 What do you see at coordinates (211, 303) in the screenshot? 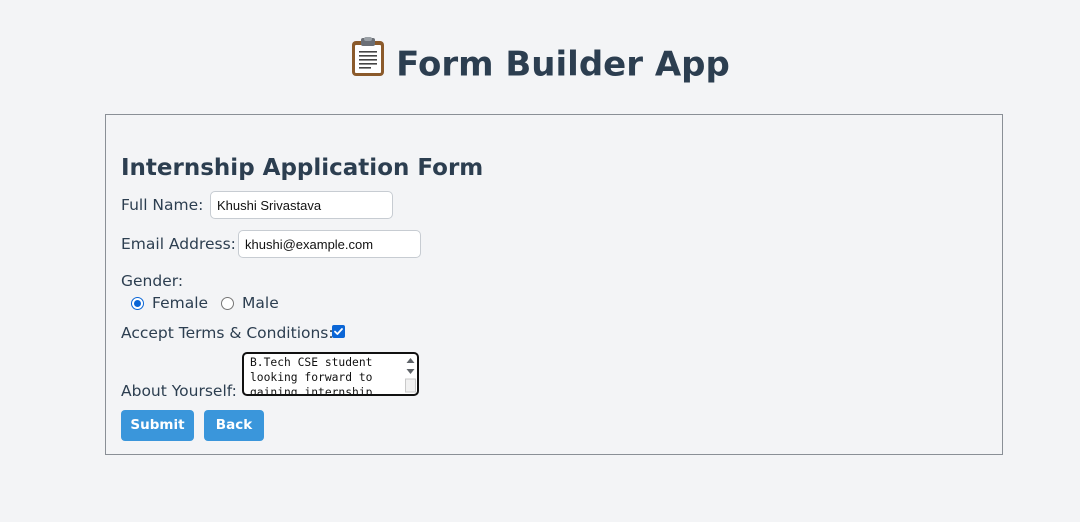
I see `gender-radio-group: Female Male` at bounding box center [211, 303].